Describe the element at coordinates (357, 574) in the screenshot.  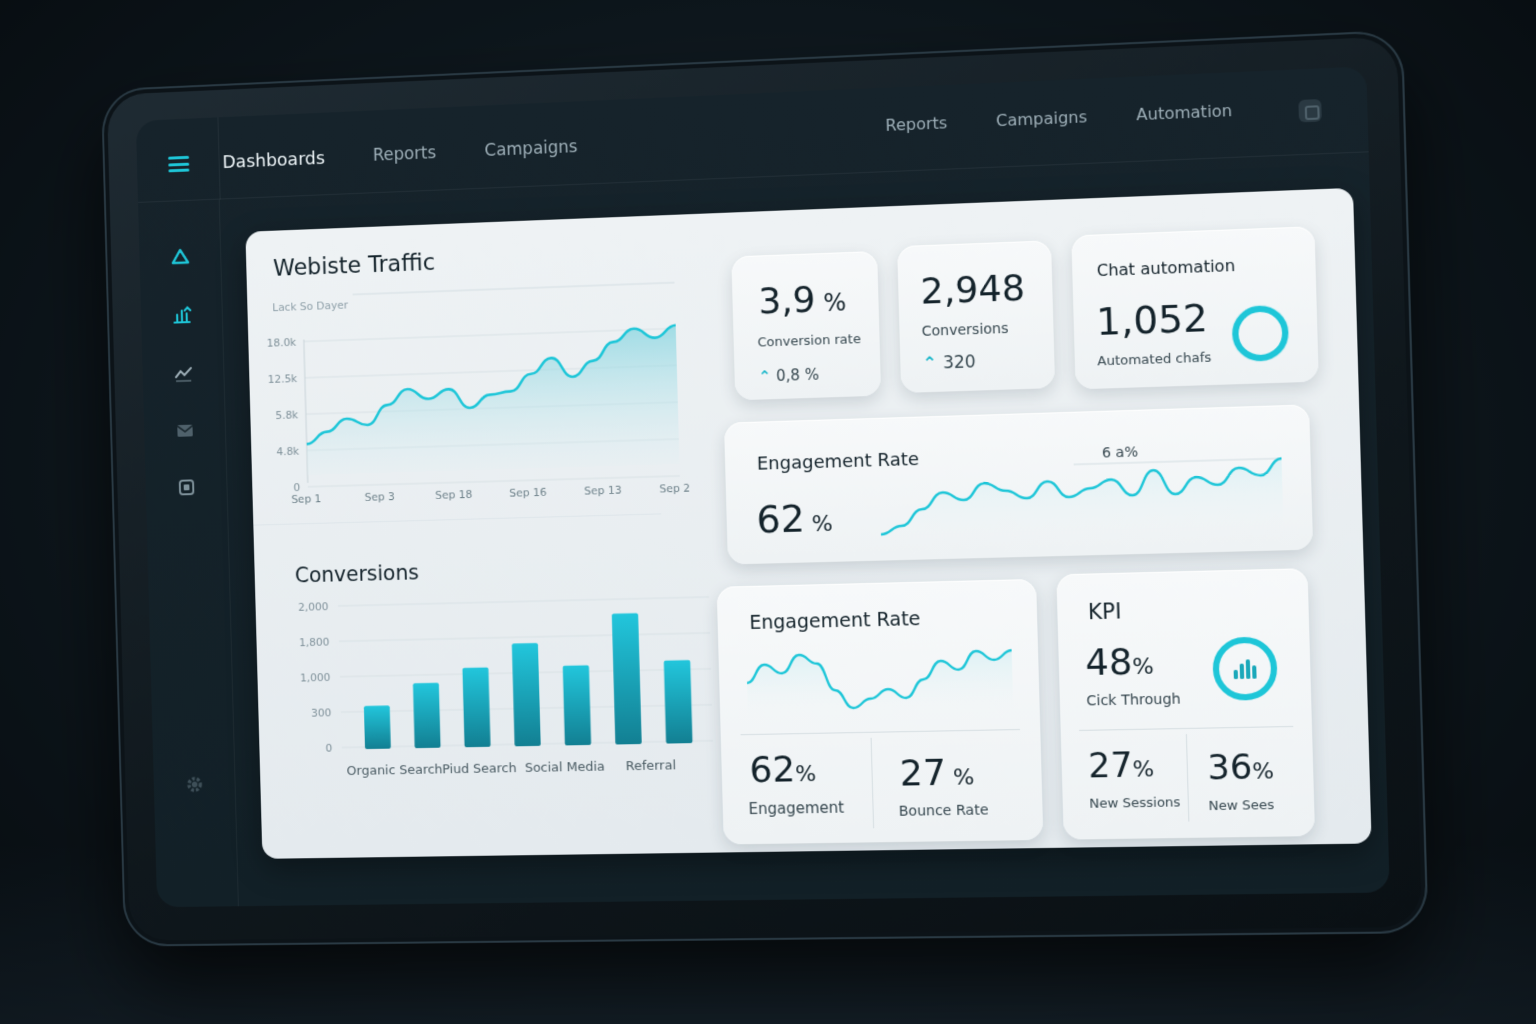
I see `conversions-title: Conversions` at that location.